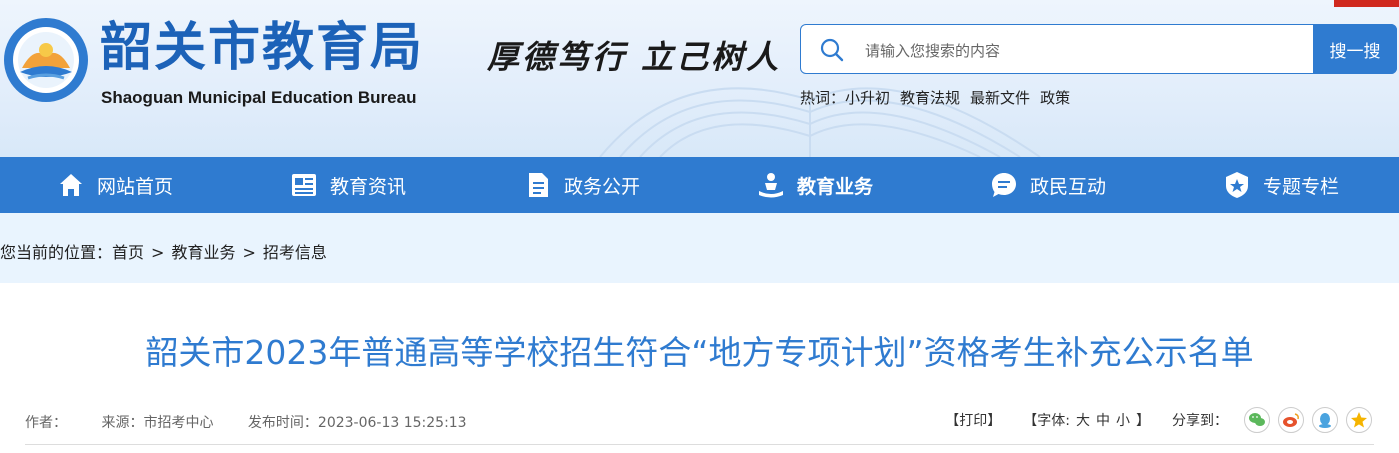 The width and height of the screenshot is (1399, 453). What do you see at coordinates (56, 252) in the screenshot?
I see `breadcrumb-prefix: 您当前的位置：` at bounding box center [56, 252].